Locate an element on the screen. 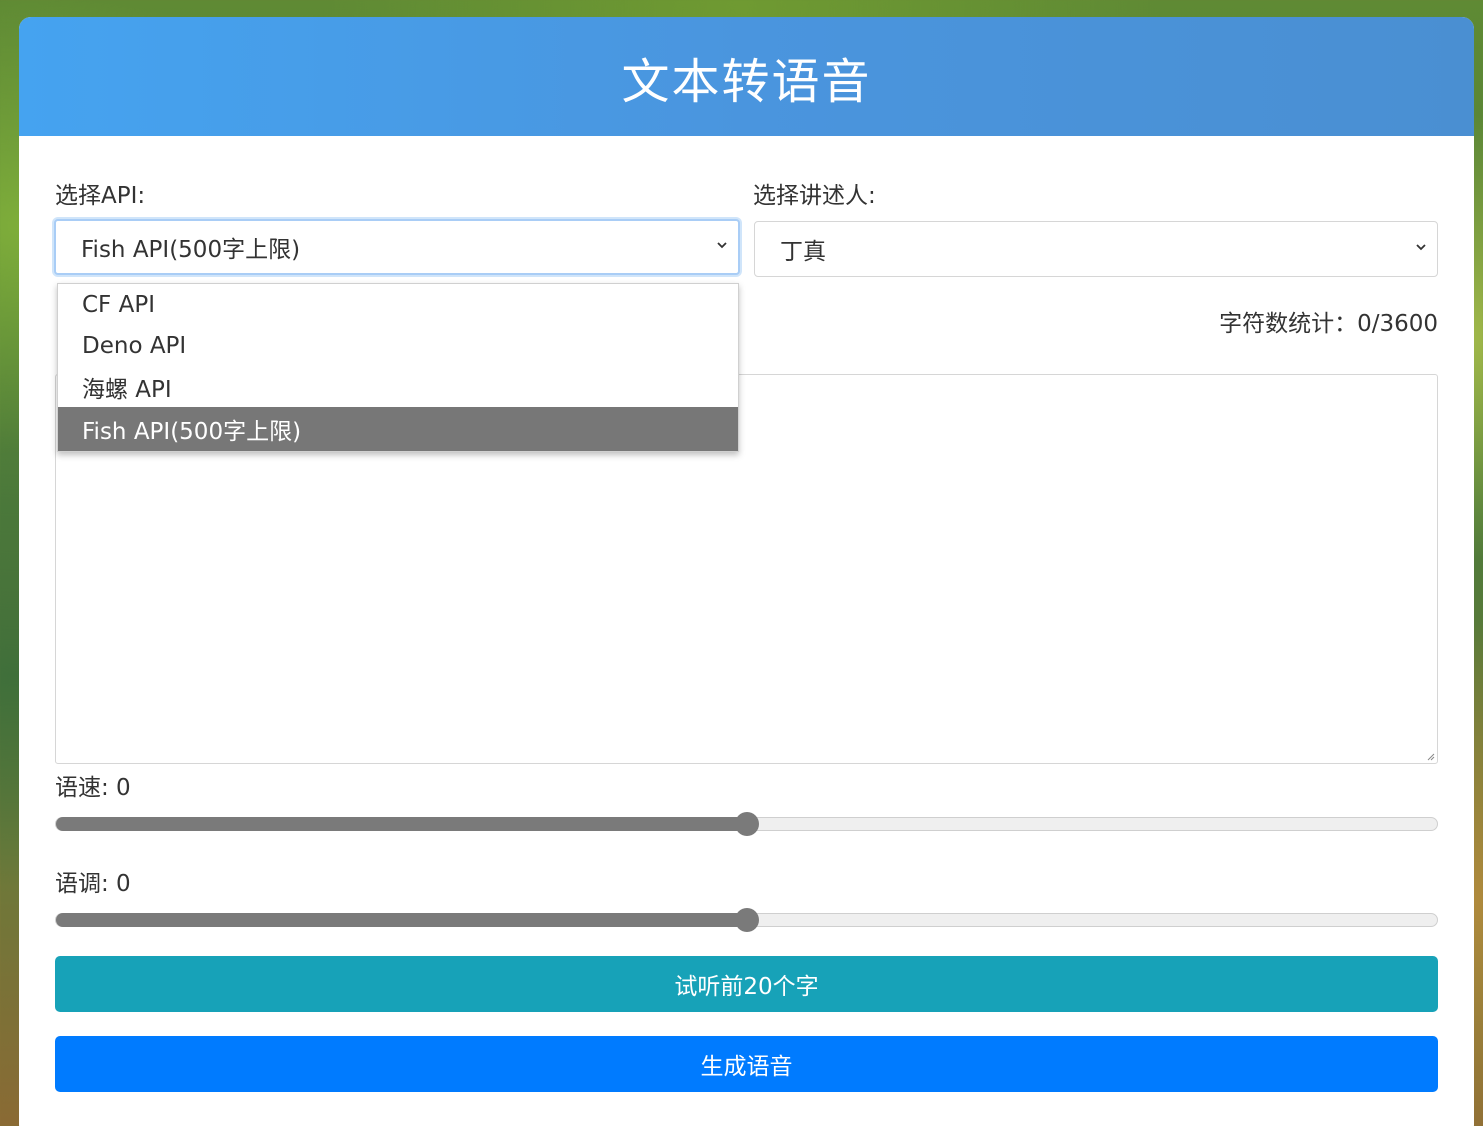 The height and width of the screenshot is (1126, 1483). pitch-label: 语调: 0 is located at coordinates (93, 884).